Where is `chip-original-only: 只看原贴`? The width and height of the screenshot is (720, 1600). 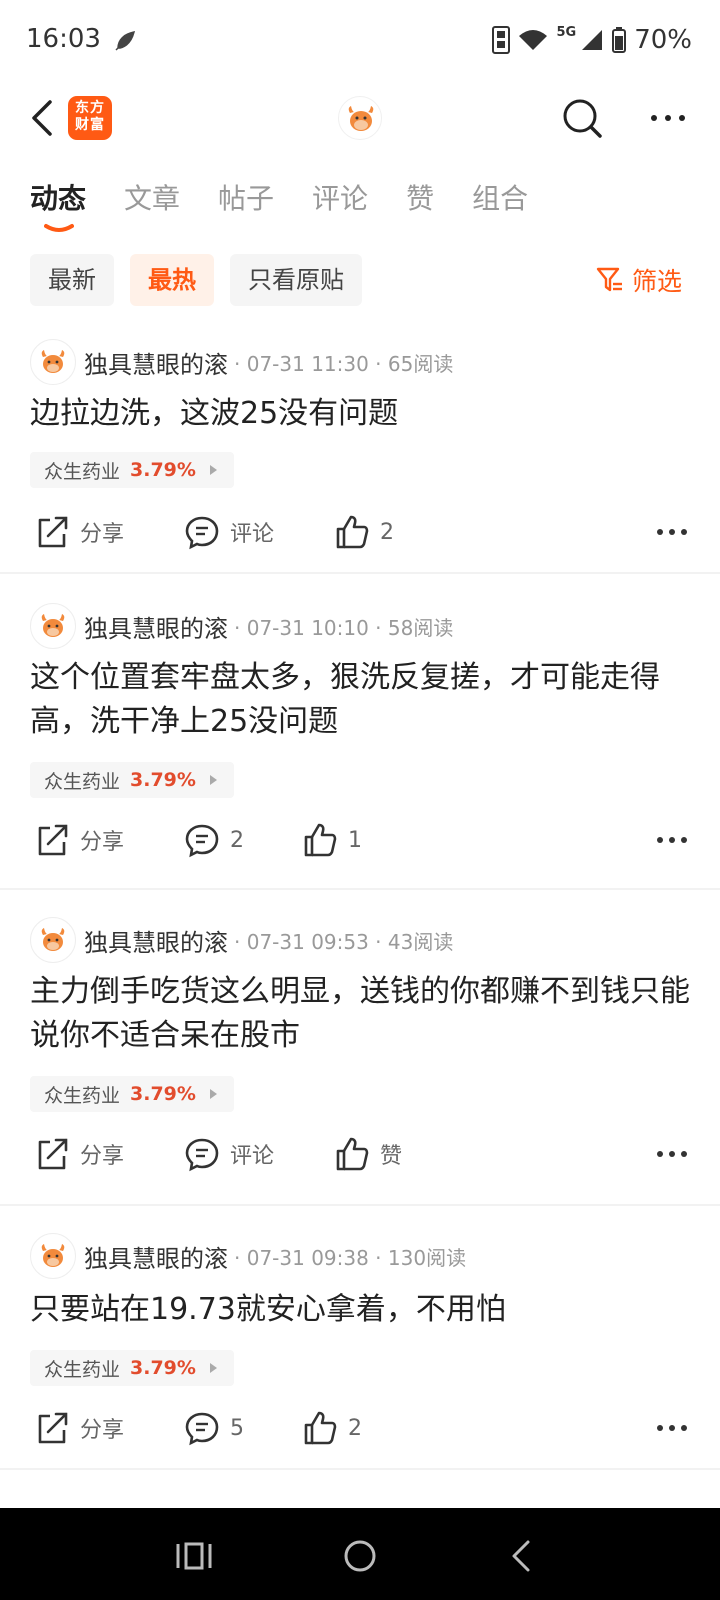 chip-original-only: 只看原贴 is located at coordinates (296, 280).